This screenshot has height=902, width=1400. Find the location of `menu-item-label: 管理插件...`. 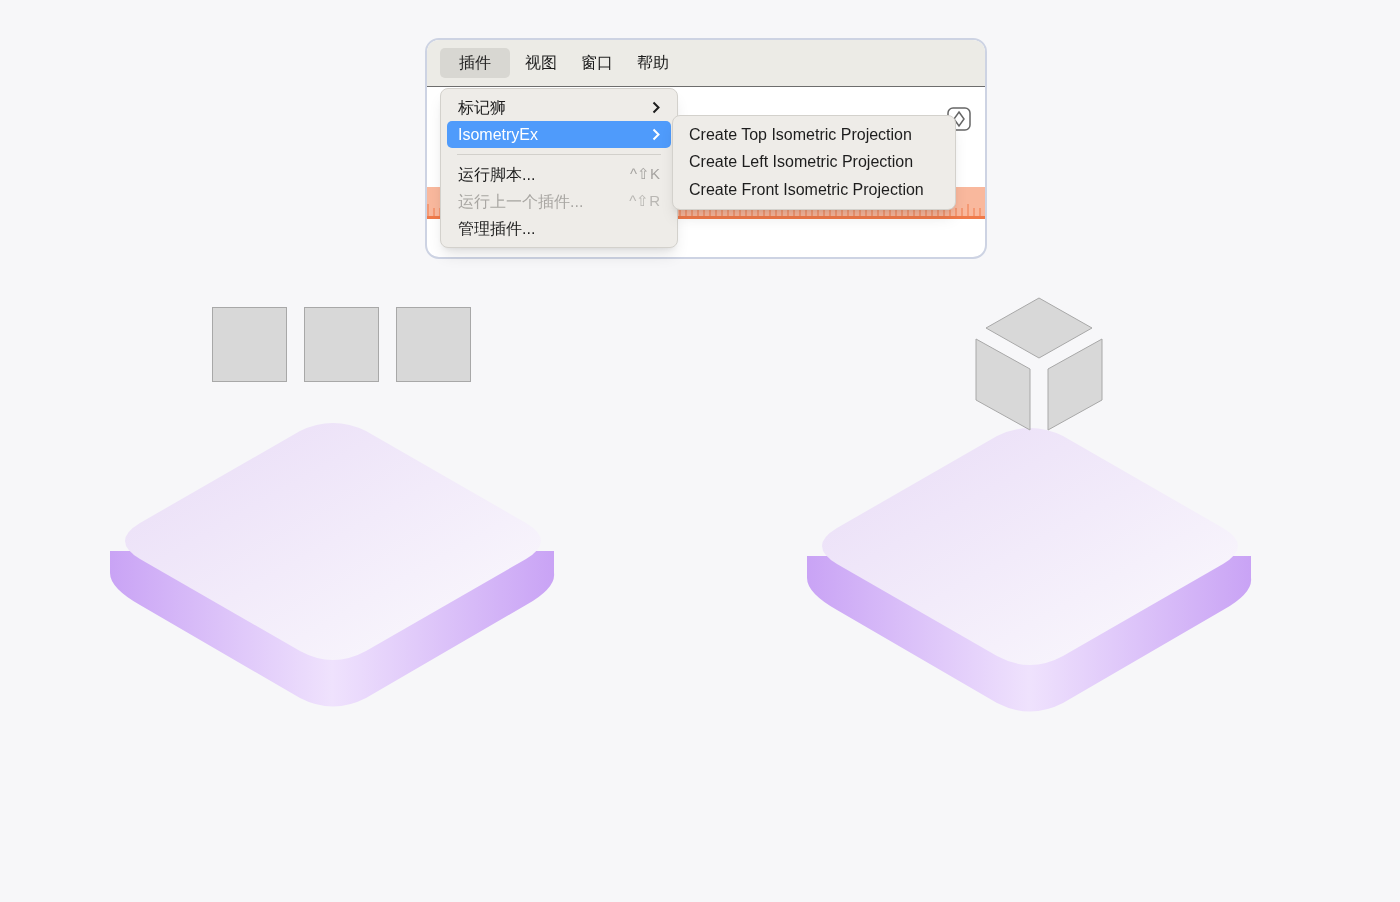

menu-item-label: 管理插件... is located at coordinates (497, 228).